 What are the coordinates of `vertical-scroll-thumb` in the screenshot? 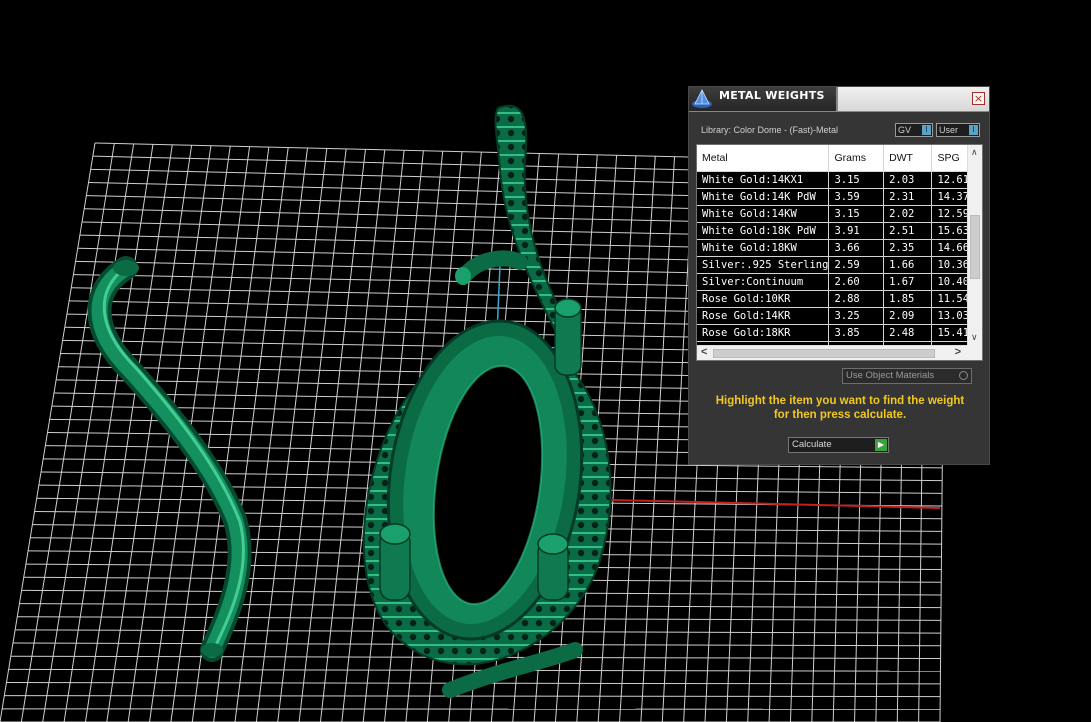 It's located at (975, 247).